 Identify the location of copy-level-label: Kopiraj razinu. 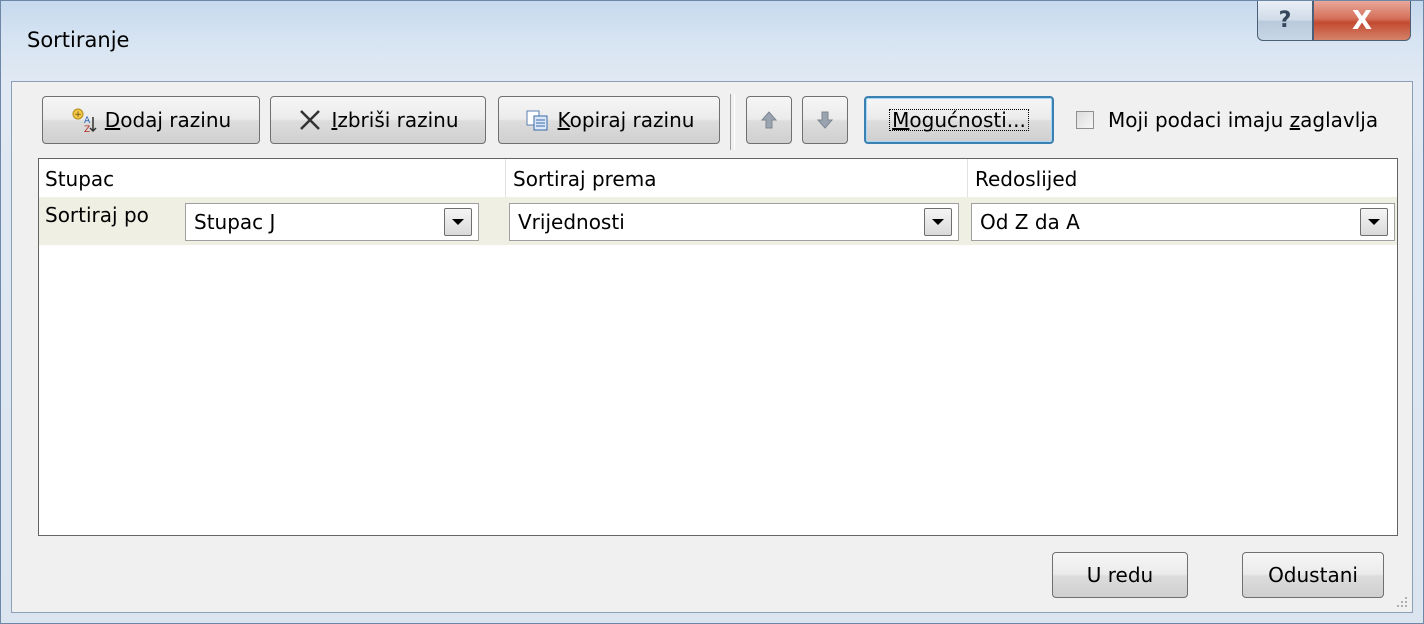
(626, 120).